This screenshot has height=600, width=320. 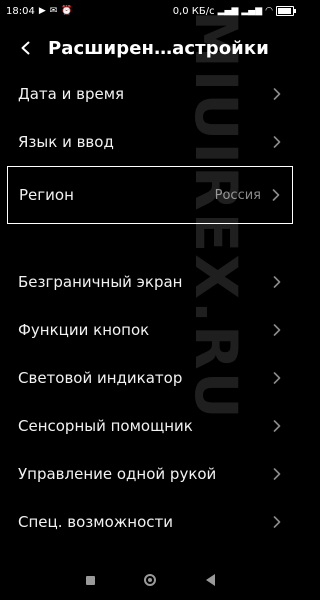 I want to click on recent-apps-icon, so click(x=90, y=580).